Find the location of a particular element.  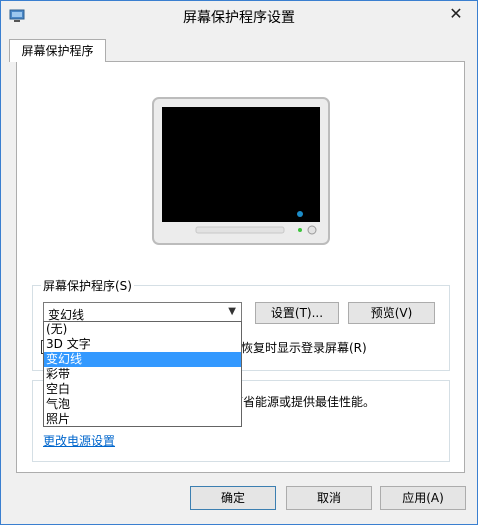

dropdown-option: 气泡 is located at coordinates (142, 404).